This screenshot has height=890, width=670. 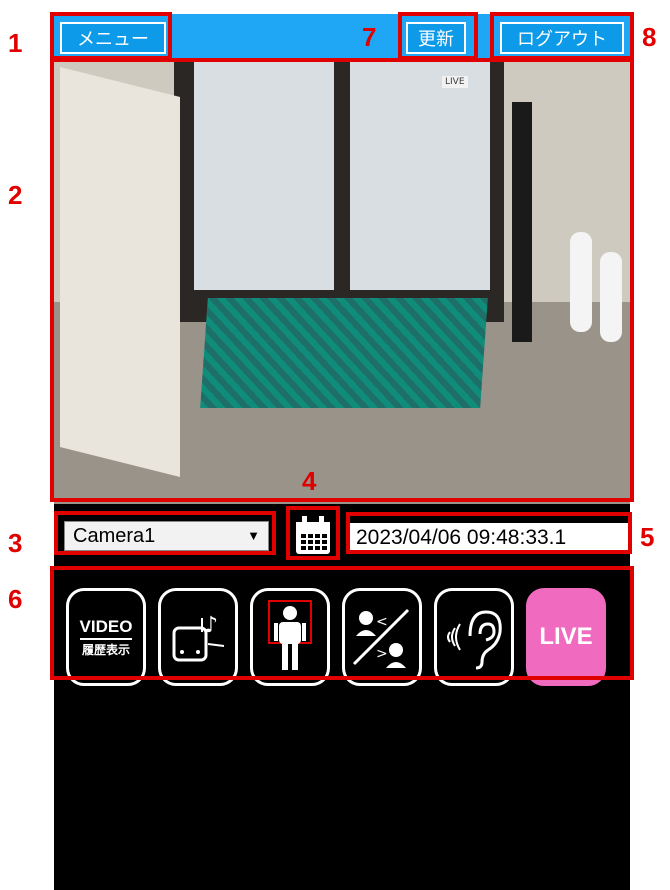 I want to click on annotation-number-3: 3, so click(x=15, y=543).